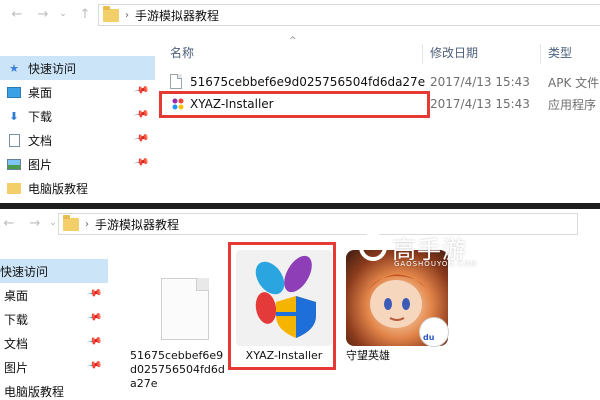  Describe the element at coordinates (14, 116) in the screenshot. I see `download-icon: ⬇` at that location.